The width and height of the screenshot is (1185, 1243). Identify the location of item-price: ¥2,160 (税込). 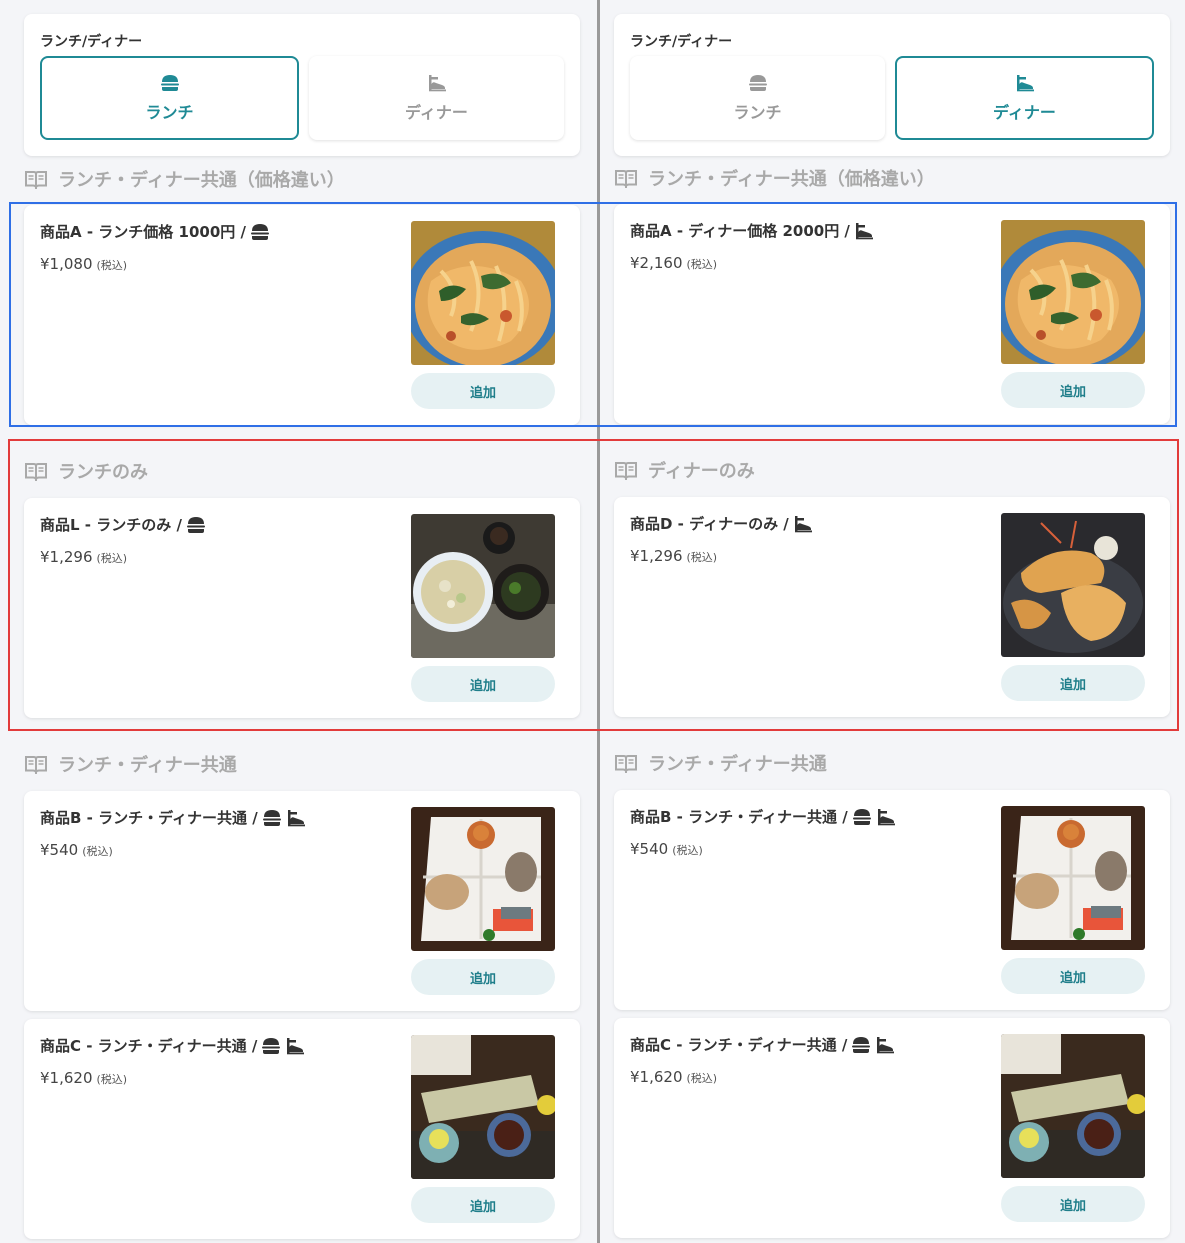
(673, 263).